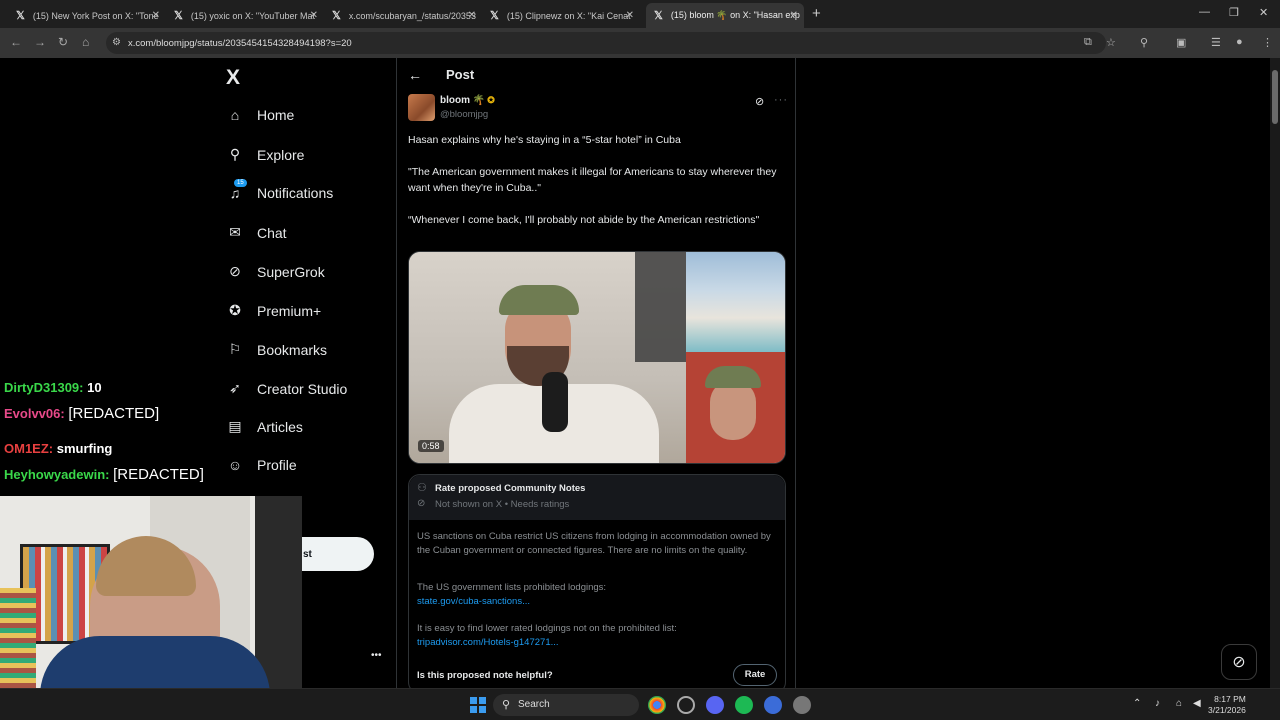  I want to click on taskbar-search: ⚲ Search, so click(566, 705).